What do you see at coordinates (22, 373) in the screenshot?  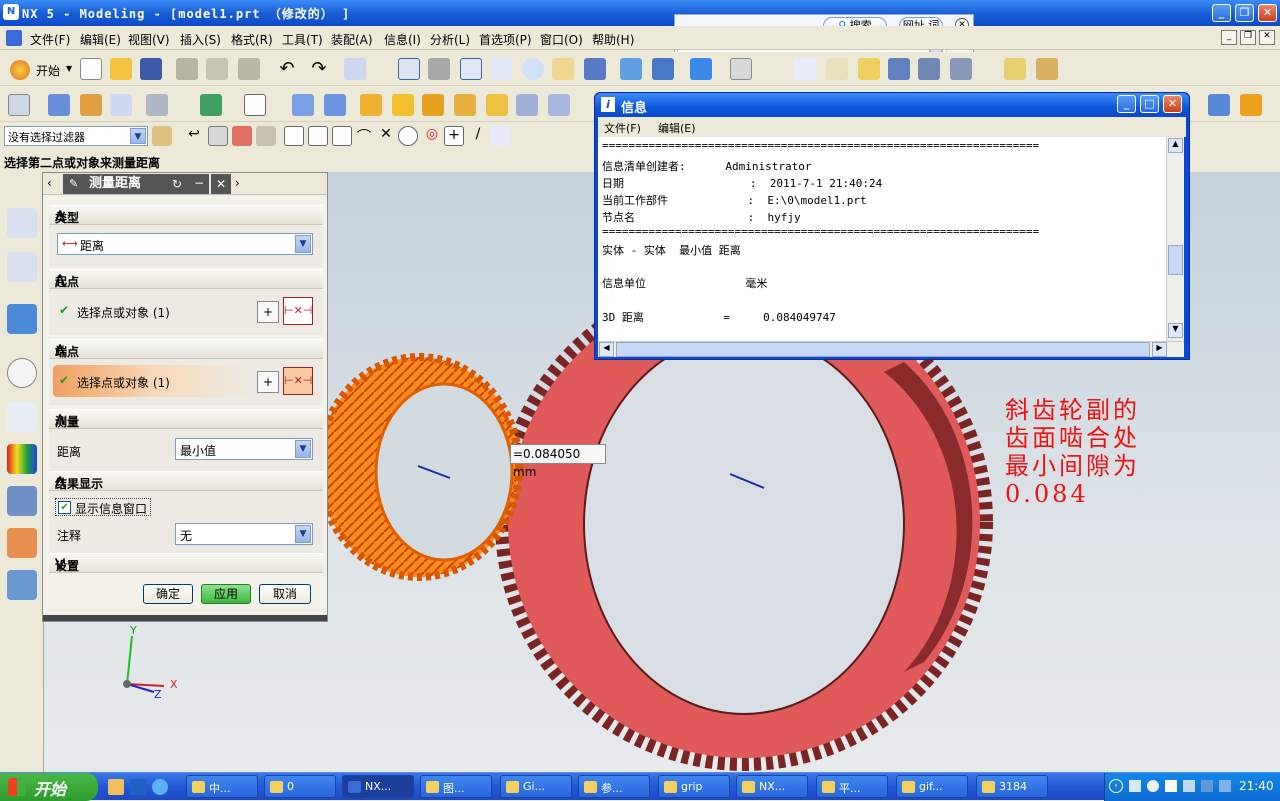 I see `history-icon` at bounding box center [22, 373].